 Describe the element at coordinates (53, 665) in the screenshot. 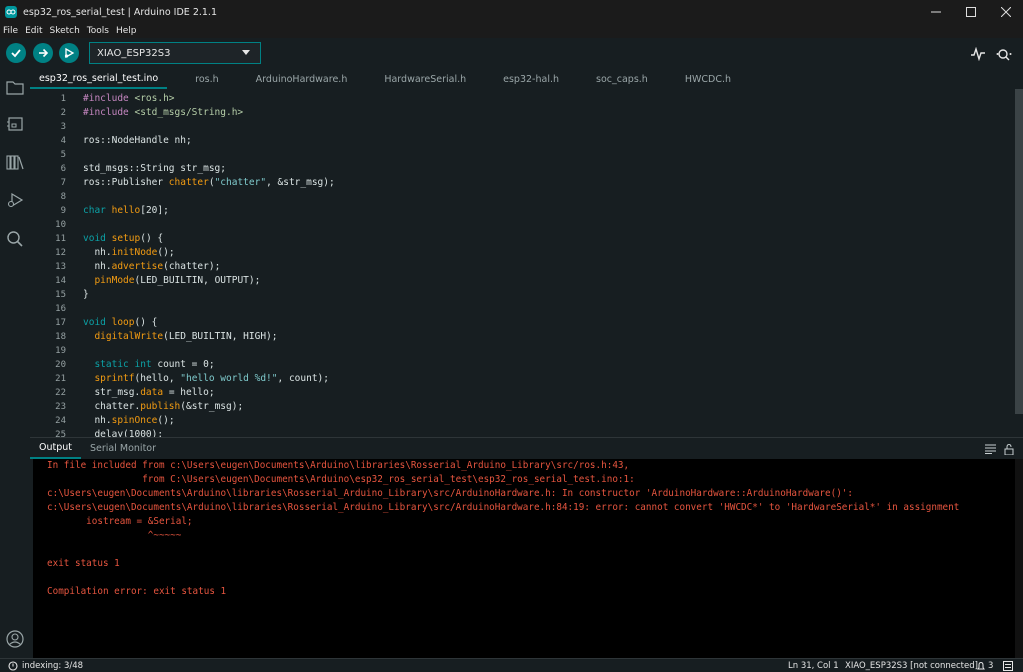

I see `indexing-status: indexing: 3/48` at that location.